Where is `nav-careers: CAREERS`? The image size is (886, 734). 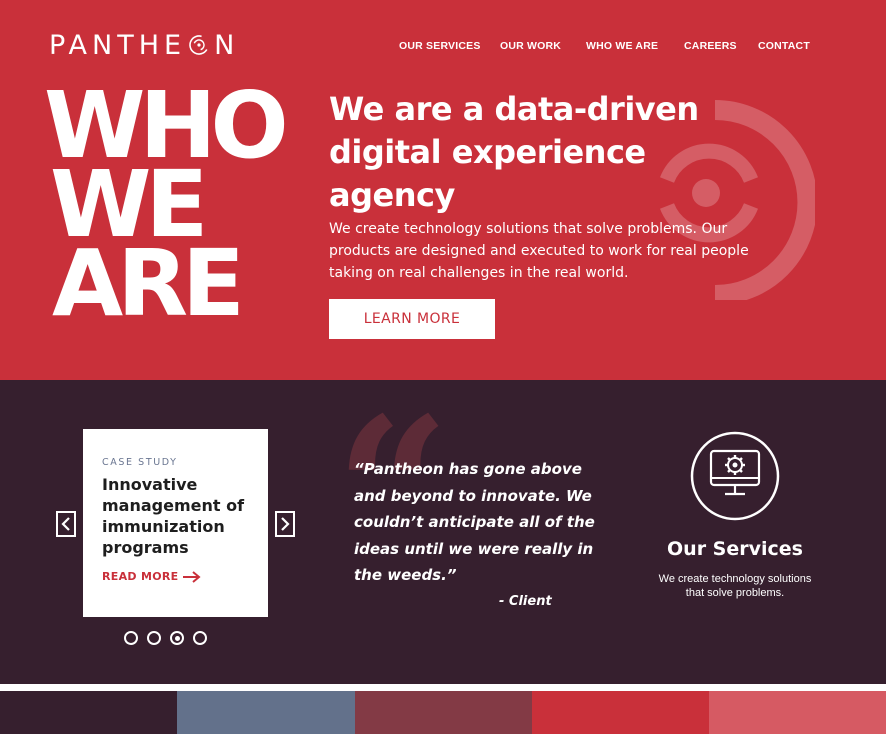
nav-careers: CAREERS is located at coordinates (710, 46).